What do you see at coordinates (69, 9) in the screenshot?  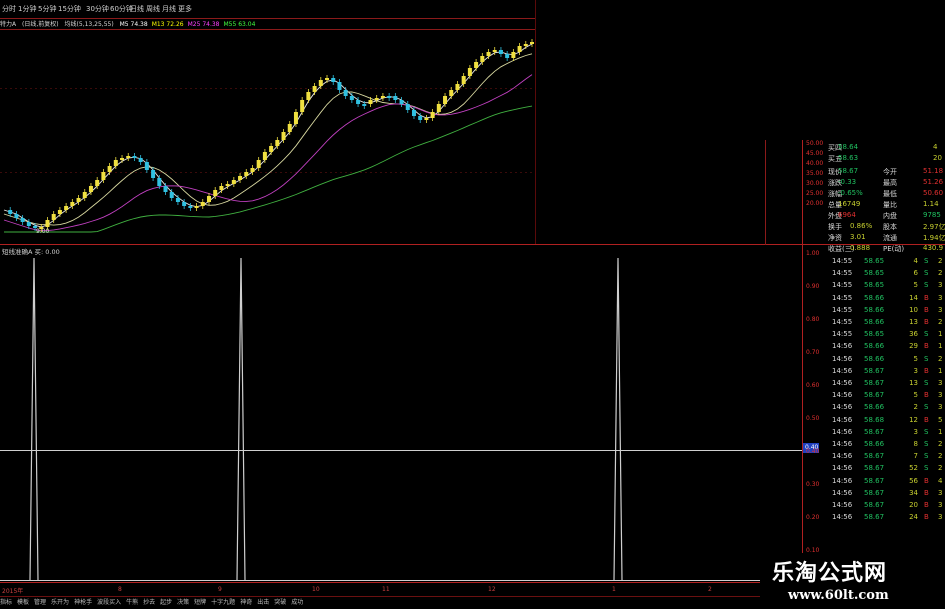 I see `period-tab-3: 15分钟` at bounding box center [69, 9].